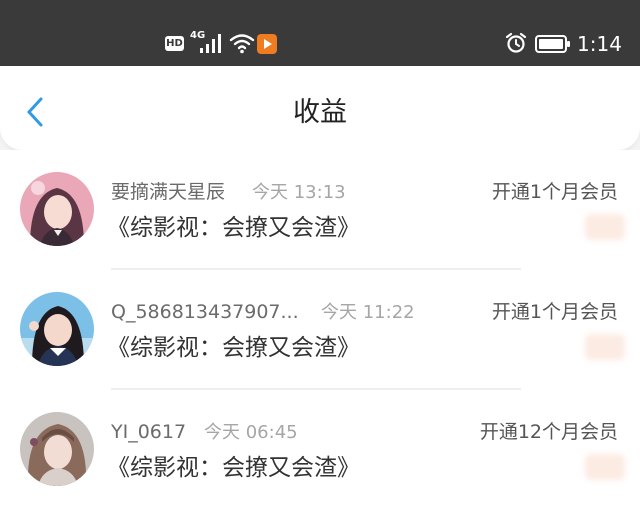 The image size is (640, 520). What do you see at coordinates (552, 44) in the screenshot?
I see `battery-icon` at bounding box center [552, 44].